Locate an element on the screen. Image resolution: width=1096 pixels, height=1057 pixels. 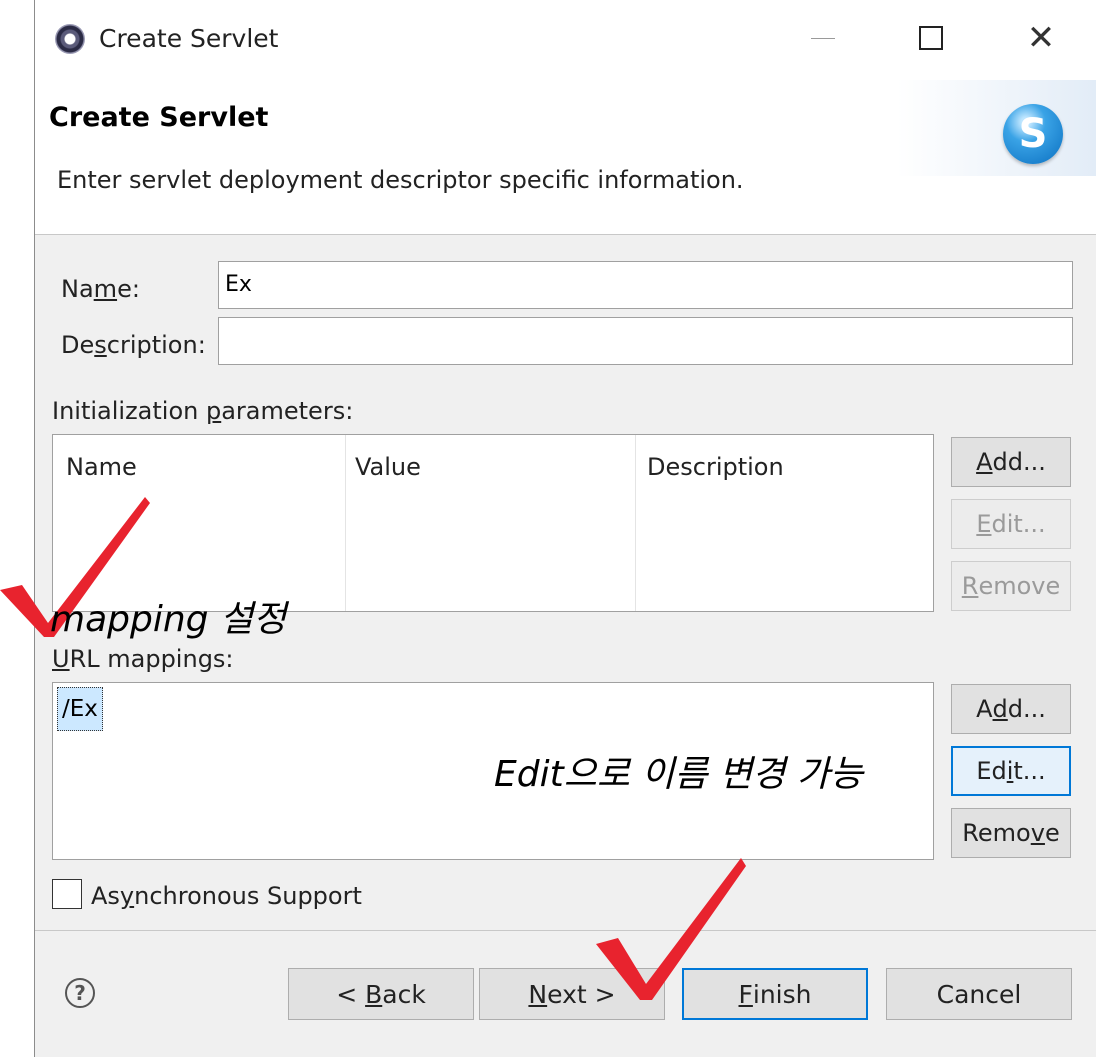
title-bar: Create Servlet ✕ is located at coordinates (565, 40).